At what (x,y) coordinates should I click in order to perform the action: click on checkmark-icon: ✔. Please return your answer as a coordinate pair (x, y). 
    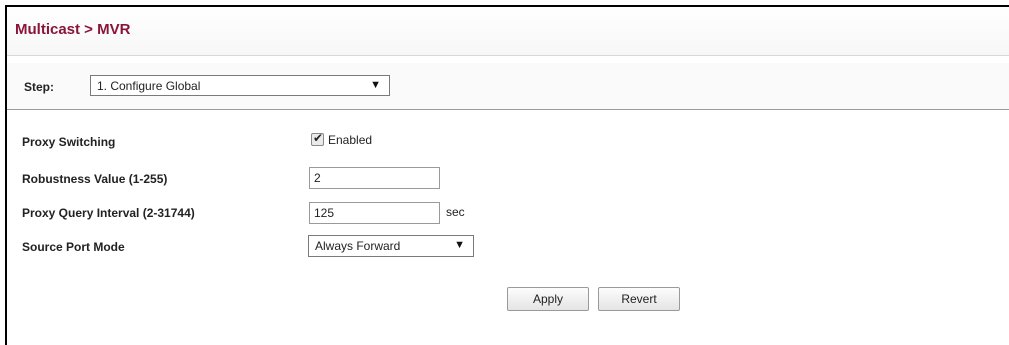
    Looking at the image, I should click on (318, 138).